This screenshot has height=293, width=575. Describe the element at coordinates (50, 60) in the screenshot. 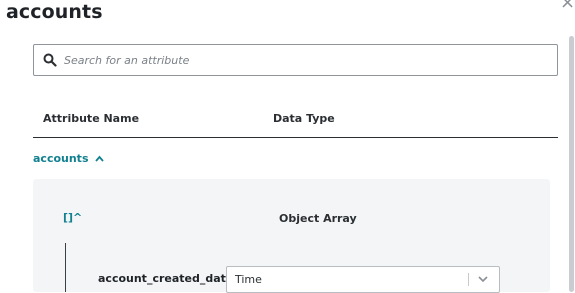

I see `search-icon` at that location.